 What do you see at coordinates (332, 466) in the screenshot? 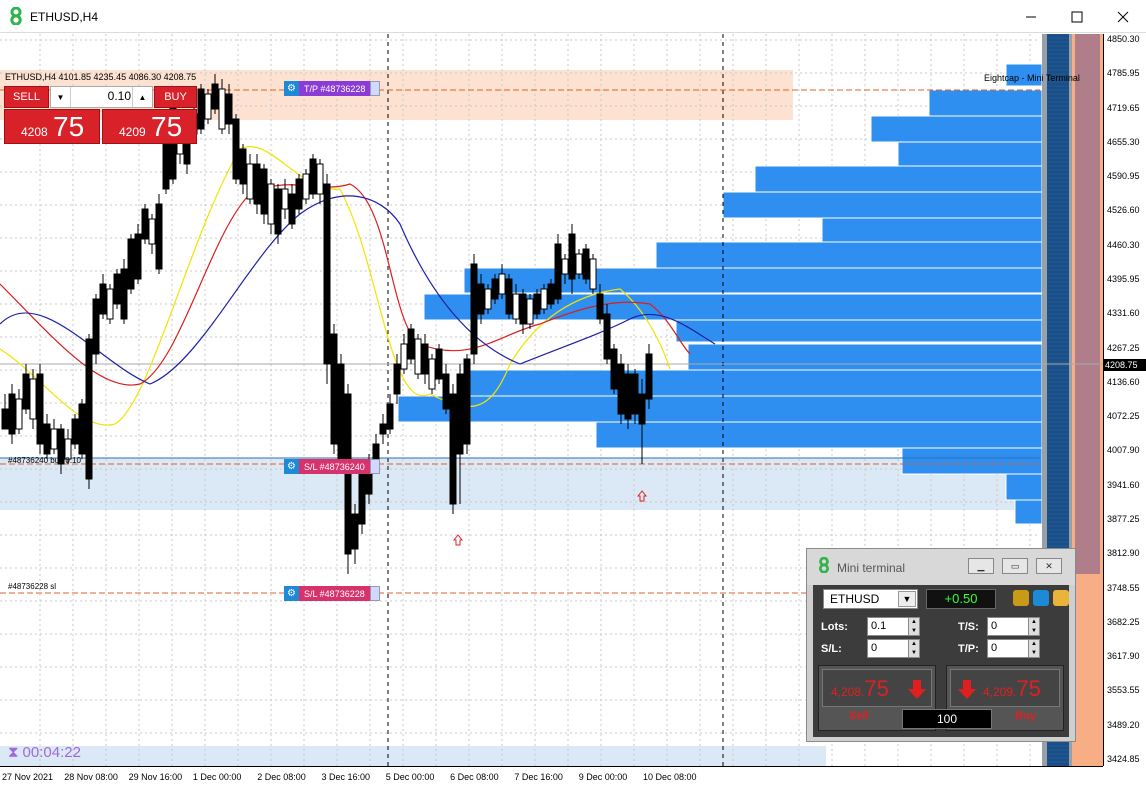
I see `sl-order-tag-1: ⚙ S/L #48736240` at bounding box center [332, 466].